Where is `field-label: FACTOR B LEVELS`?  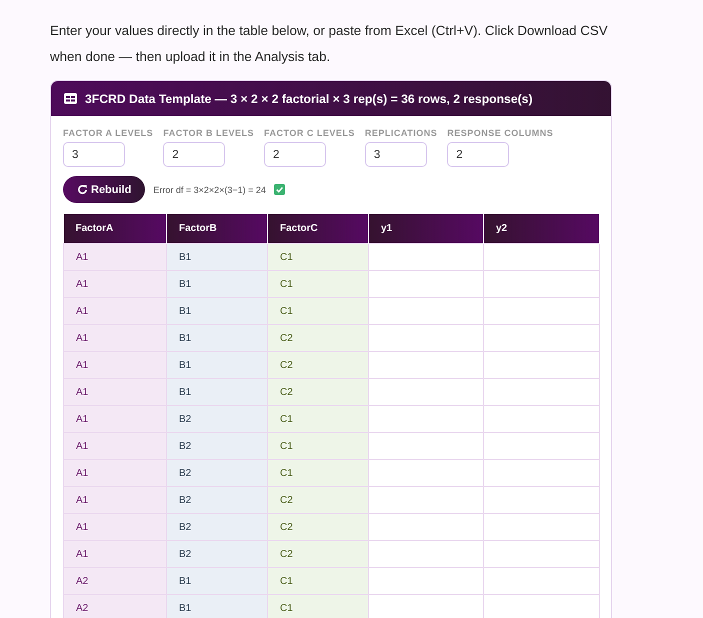
field-label: FACTOR B LEVELS is located at coordinates (208, 133).